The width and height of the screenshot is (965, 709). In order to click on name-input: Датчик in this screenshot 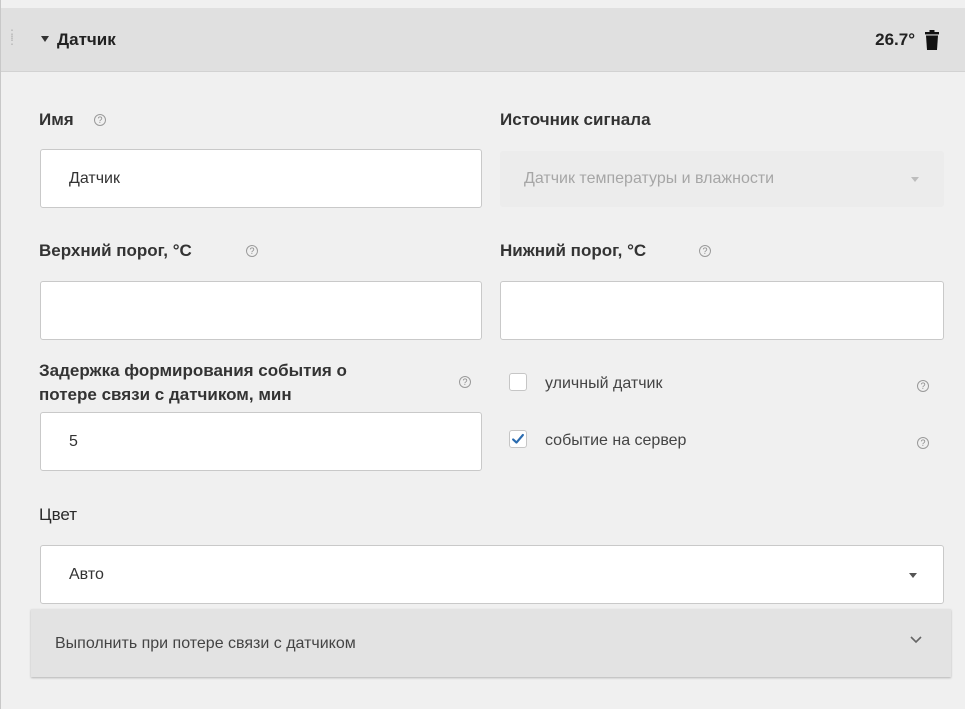, I will do `click(261, 178)`.